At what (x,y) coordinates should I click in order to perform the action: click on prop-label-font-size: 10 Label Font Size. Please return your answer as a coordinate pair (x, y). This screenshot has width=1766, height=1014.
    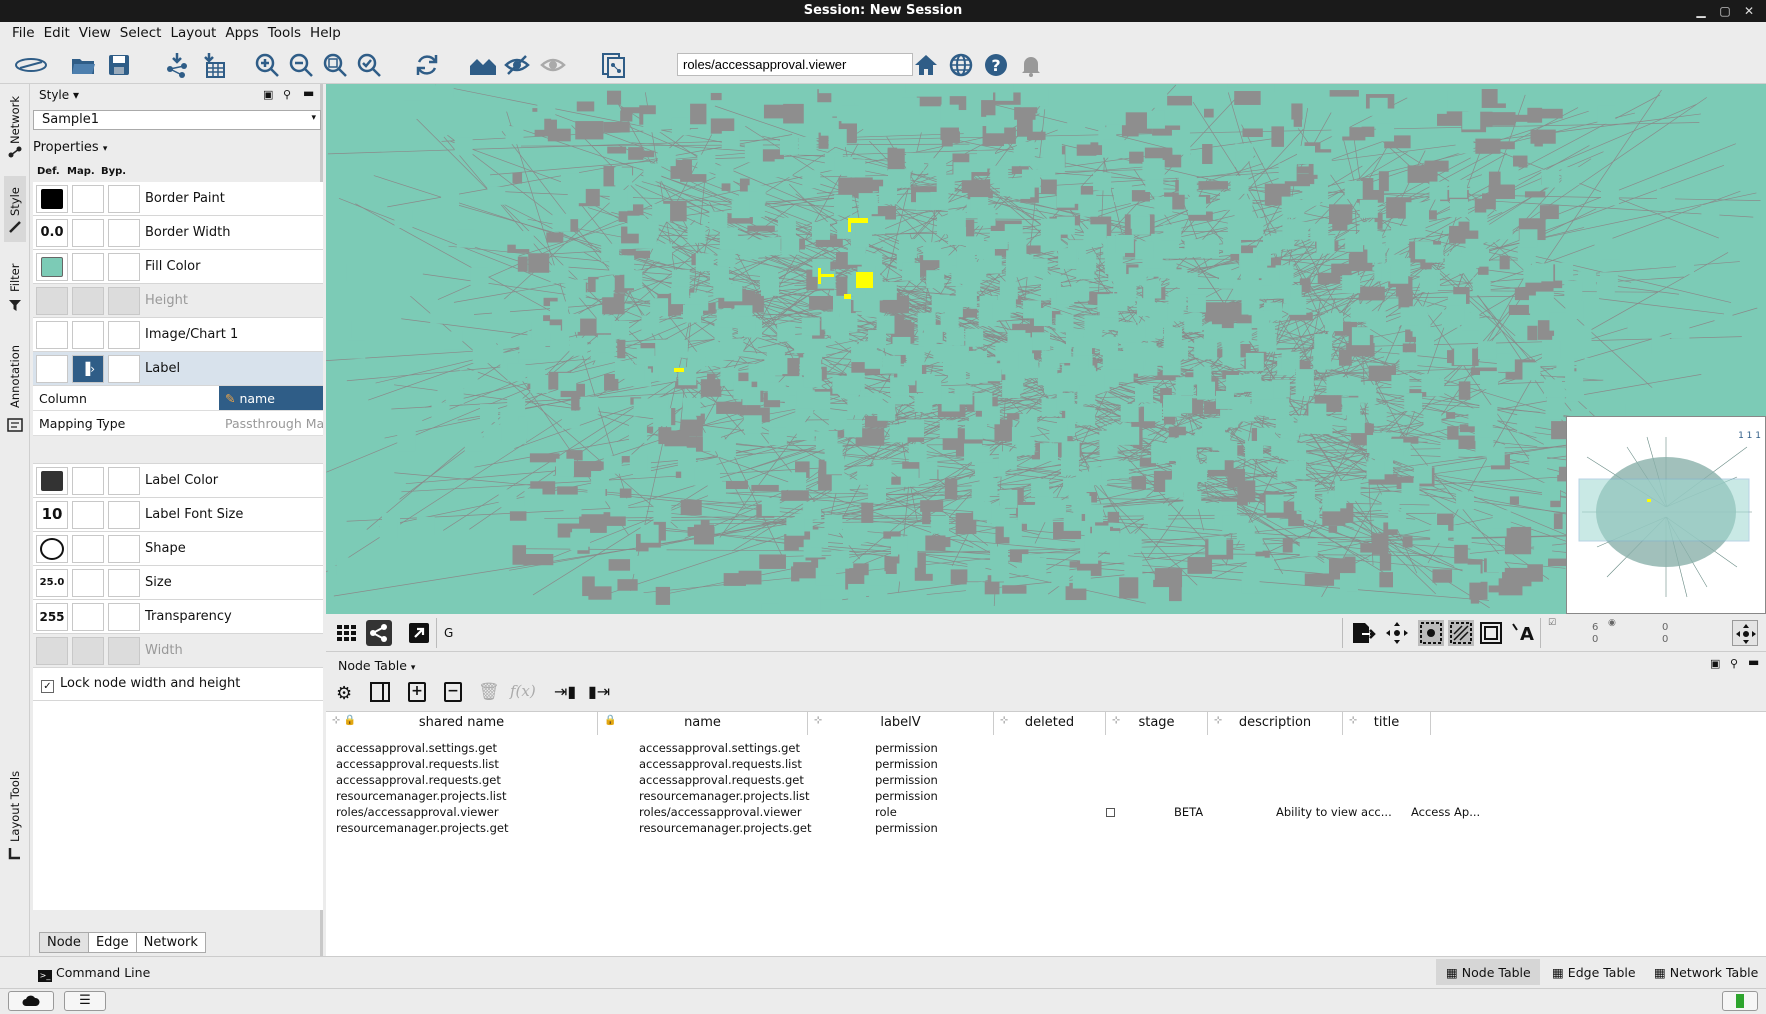
    Looking at the image, I should click on (178, 515).